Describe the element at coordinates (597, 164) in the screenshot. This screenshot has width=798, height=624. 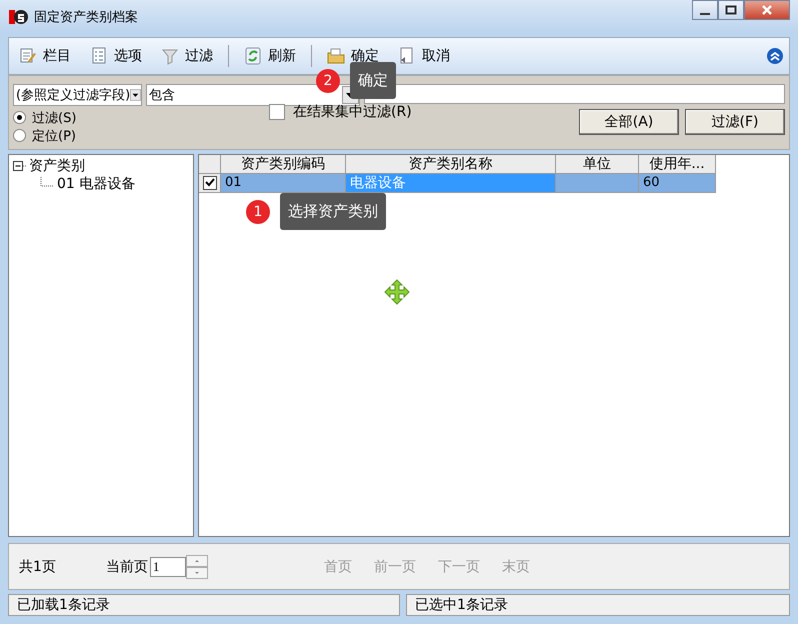
I see `column-header: 单位` at that location.